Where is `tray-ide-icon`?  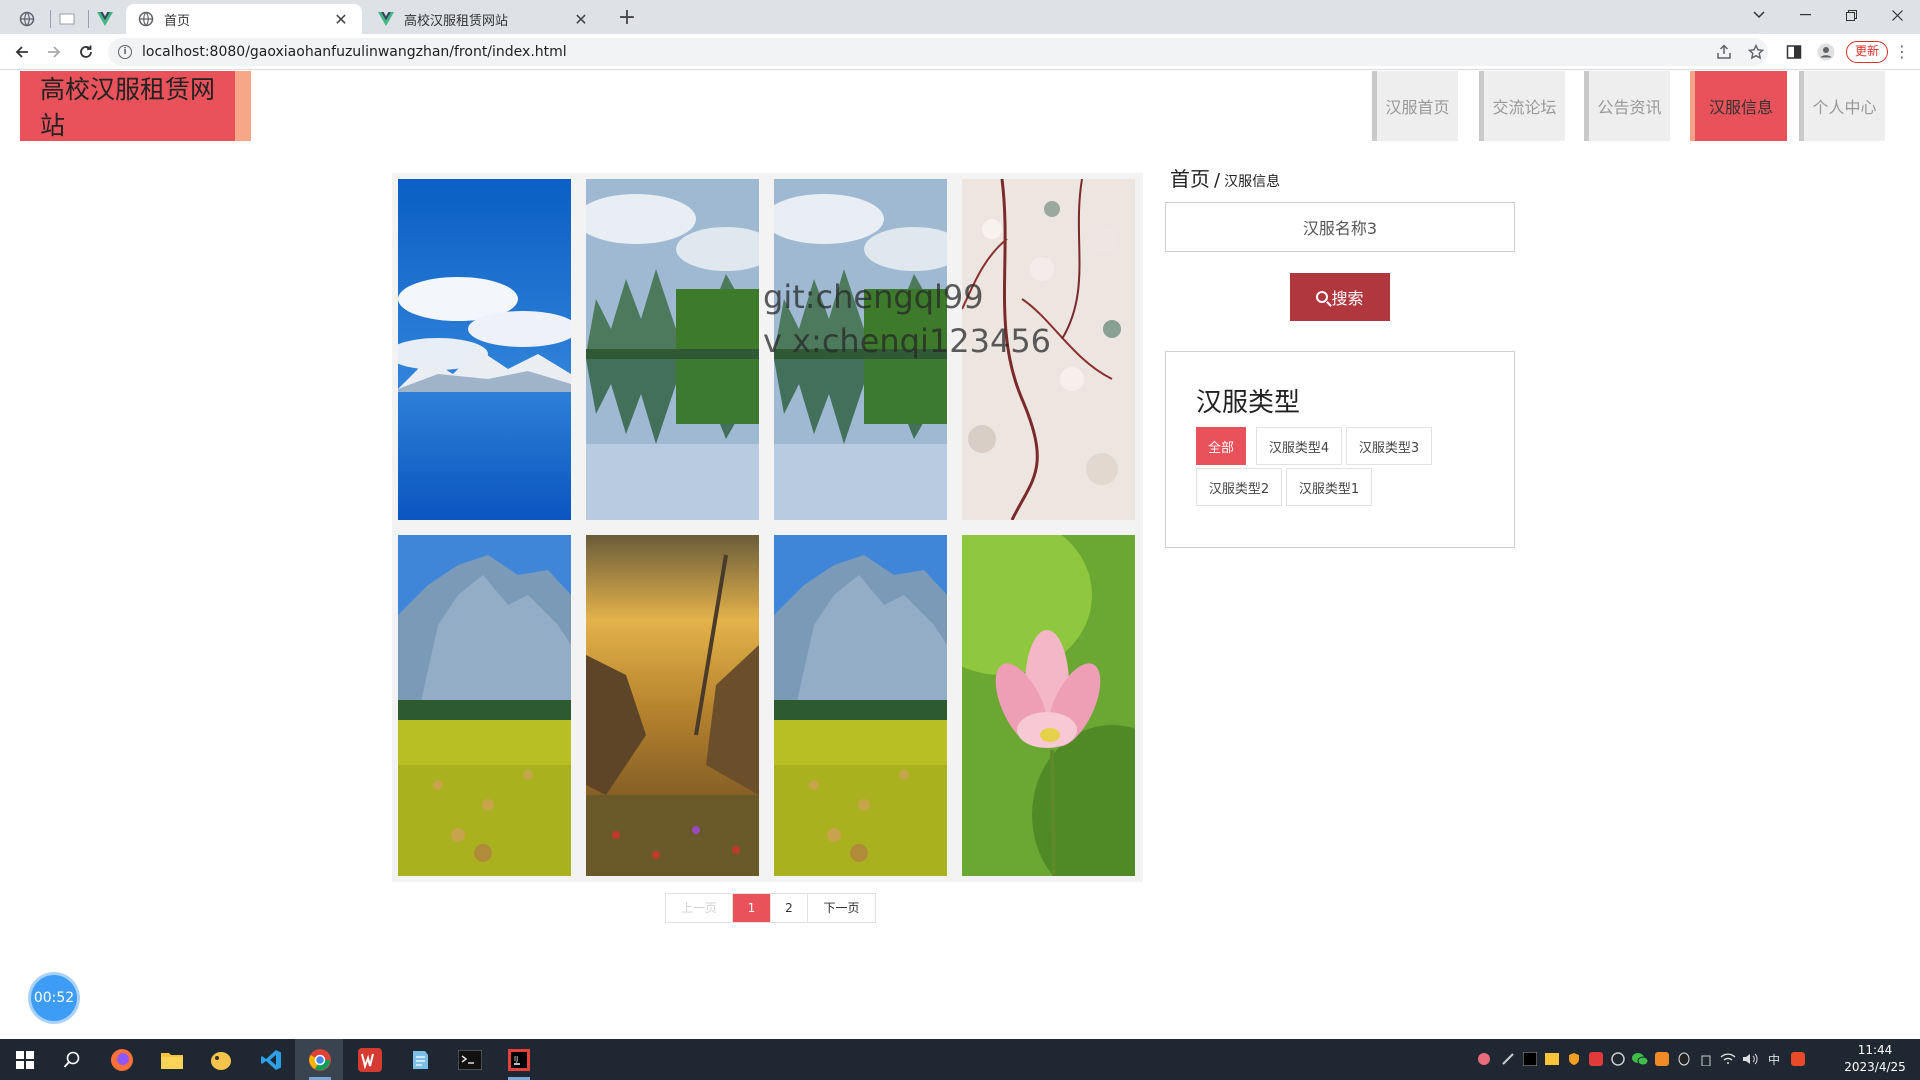
tray-ide-icon is located at coordinates (1530, 1059).